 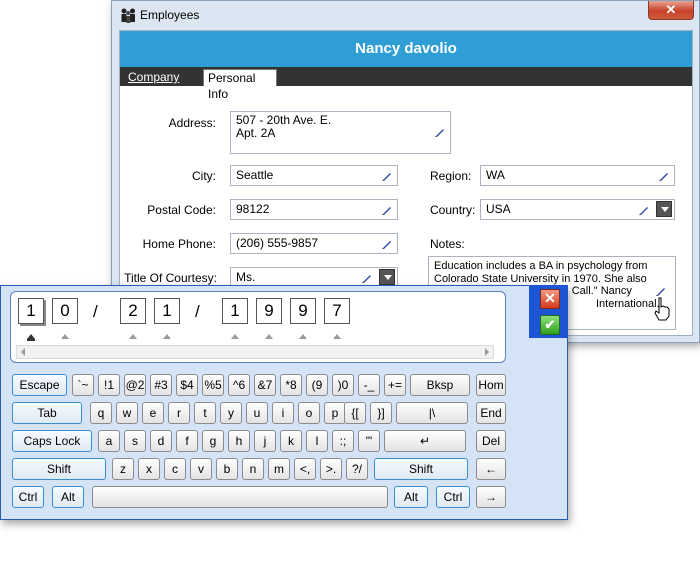 I want to click on key-e: e, so click(x=153, y=413).